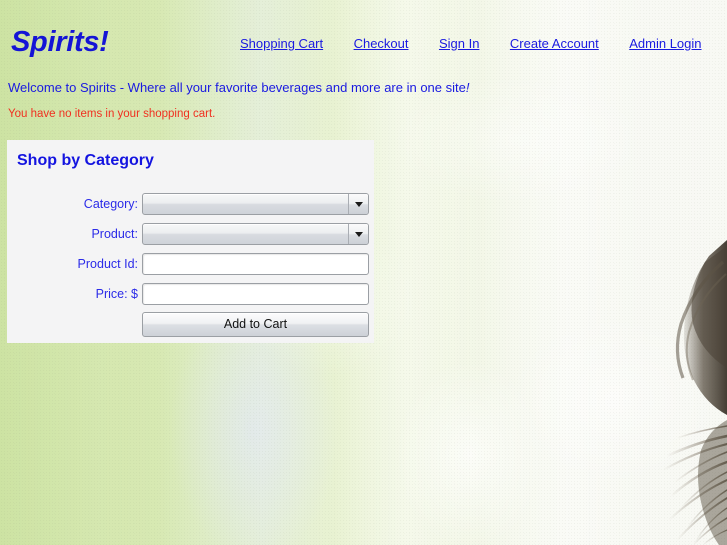 Image resolution: width=727 pixels, height=545 pixels. Describe the element at coordinates (381, 43) in the screenshot. I see `nav-link-checkout: Checkout` at that location.